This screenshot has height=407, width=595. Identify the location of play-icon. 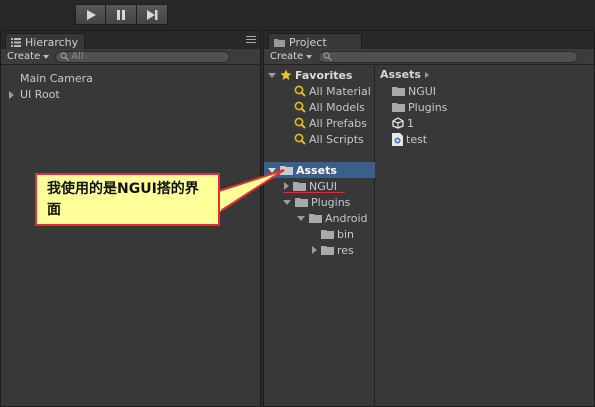
(91, 14).